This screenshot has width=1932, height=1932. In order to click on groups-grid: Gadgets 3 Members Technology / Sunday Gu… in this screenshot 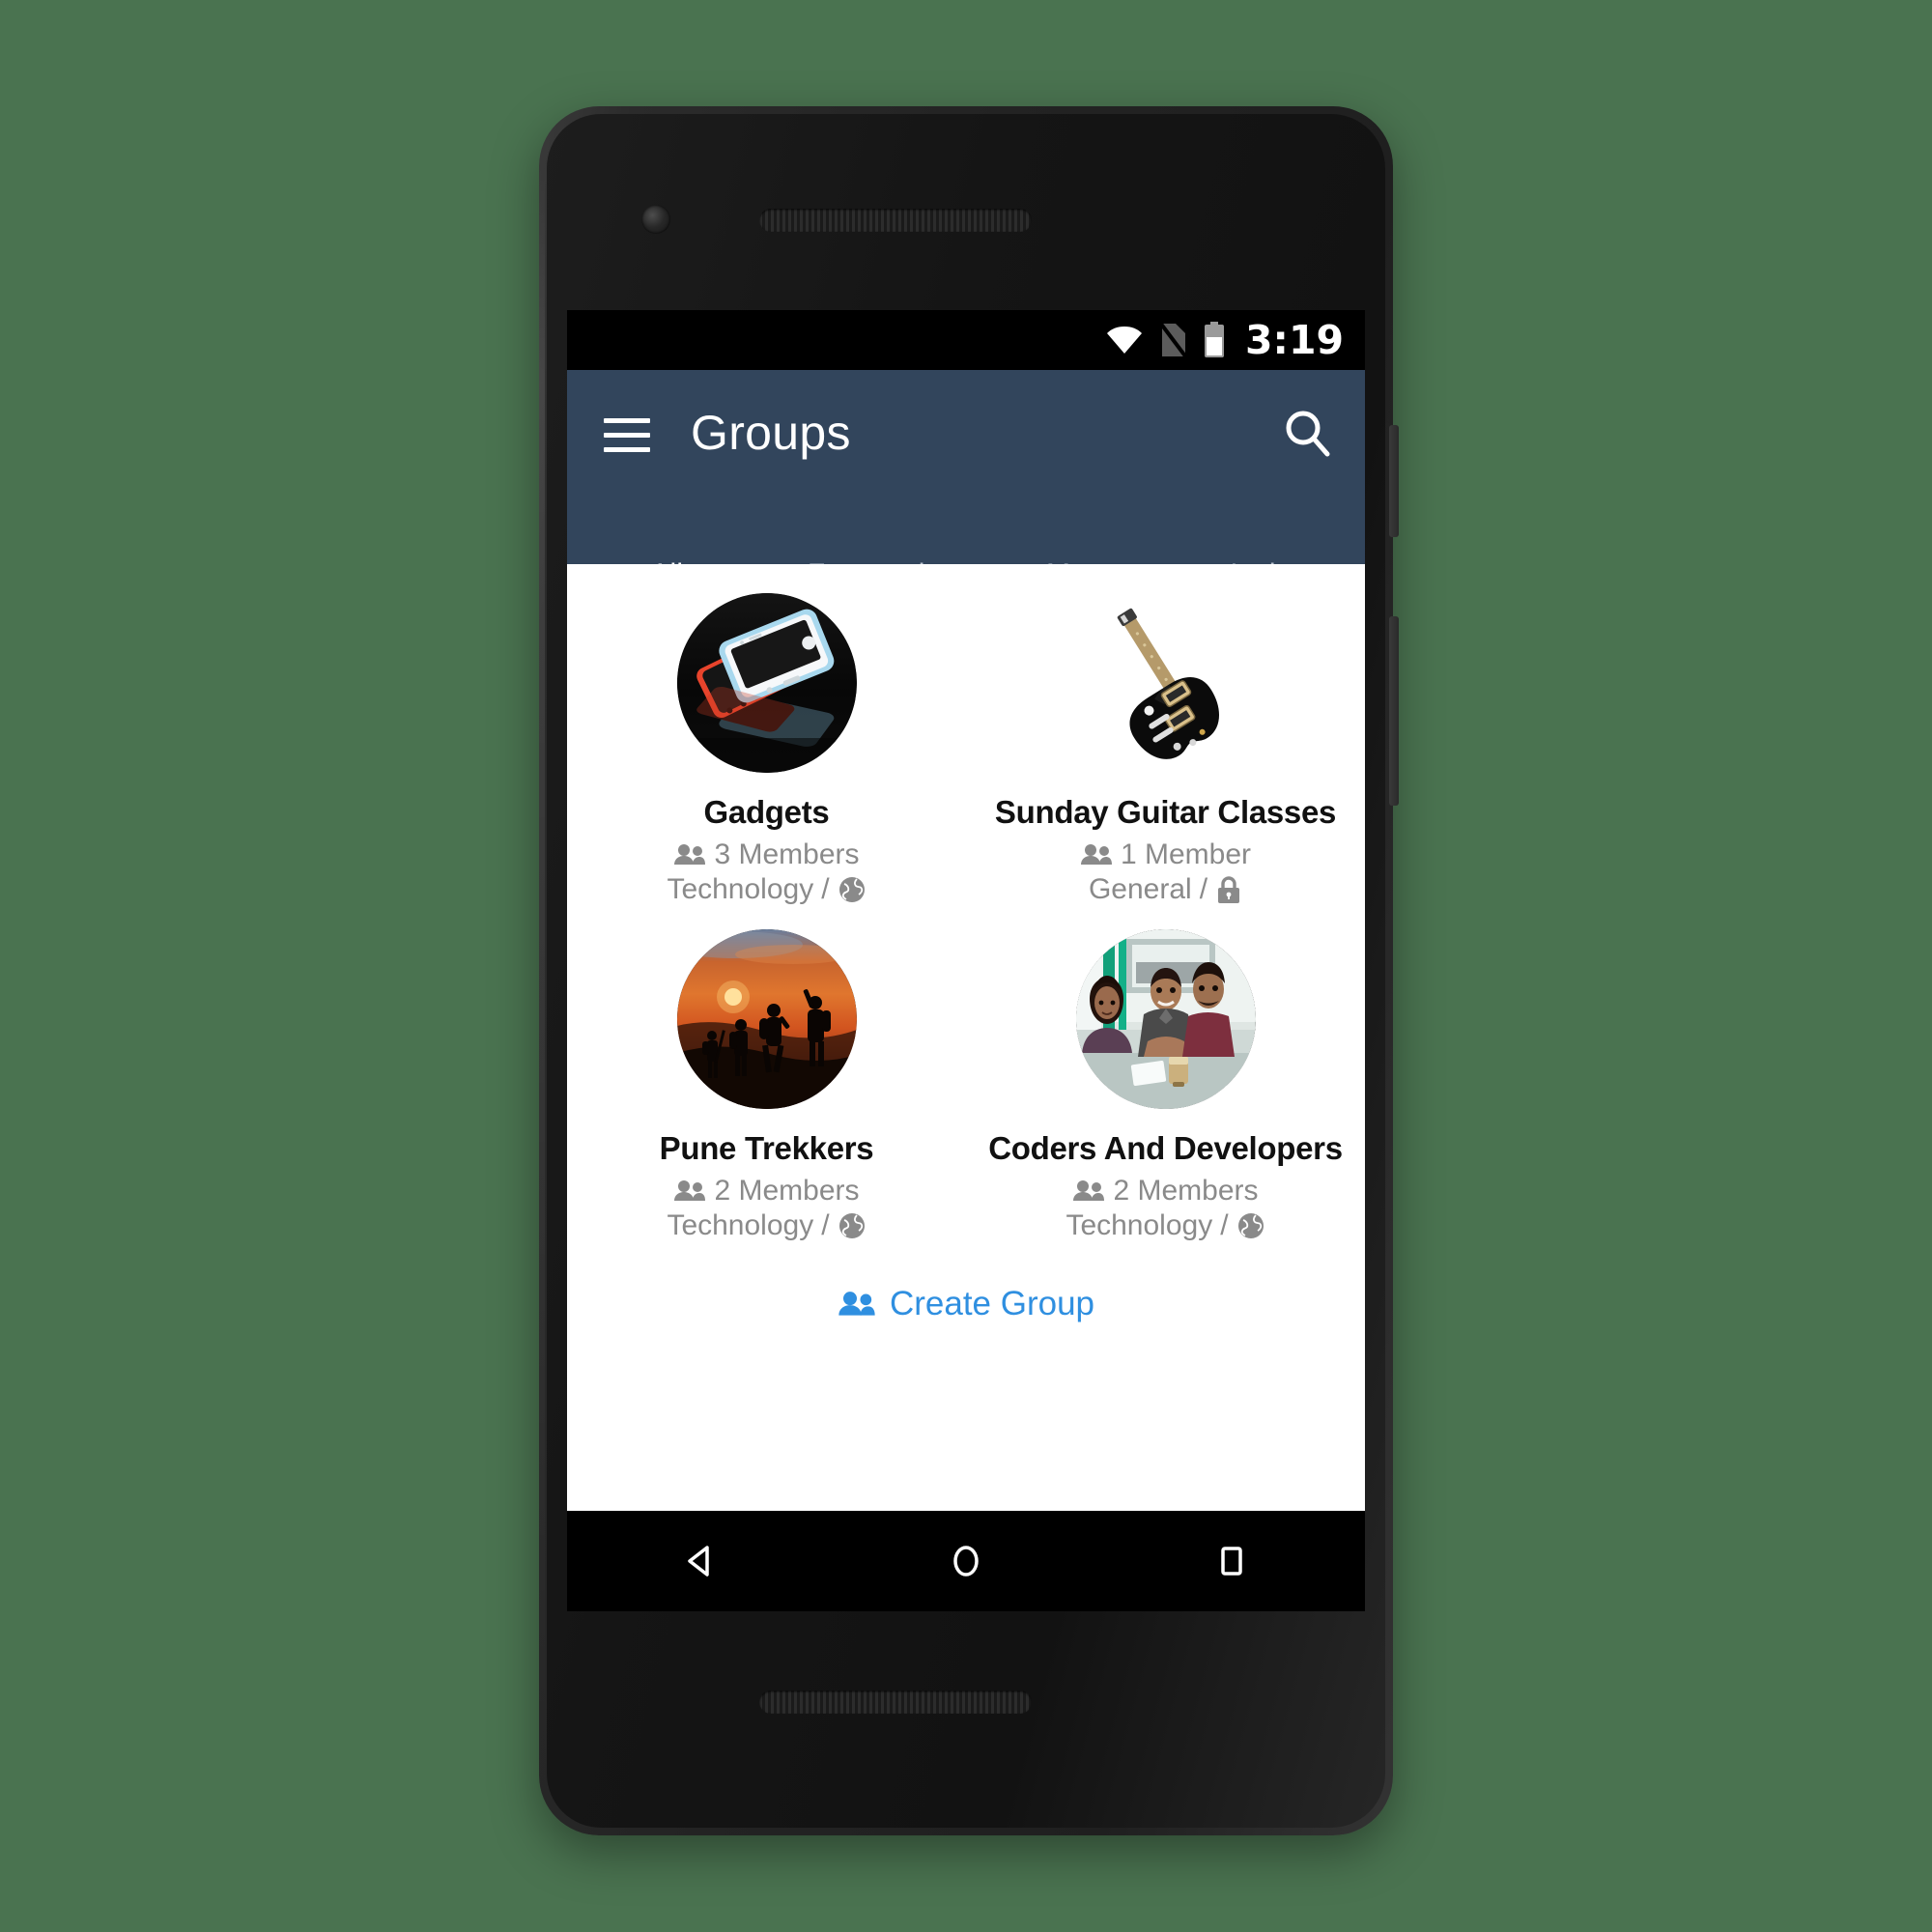, I will do `click(966, 908)`.